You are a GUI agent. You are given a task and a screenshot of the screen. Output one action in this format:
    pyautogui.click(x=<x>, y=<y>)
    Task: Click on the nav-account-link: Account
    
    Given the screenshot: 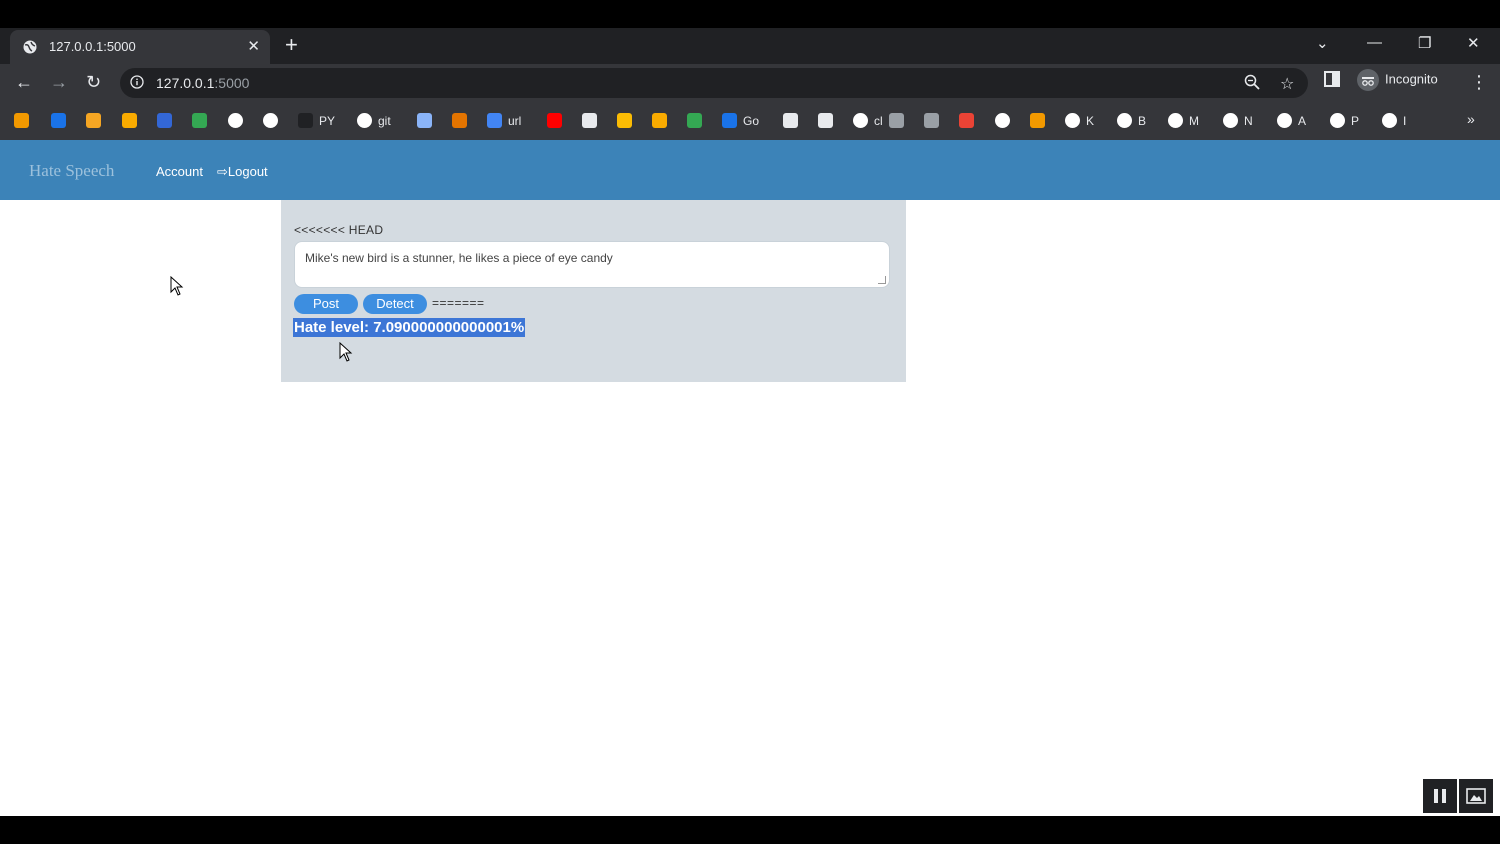 What is the action you would take?
    pyautogui.click(x=179, y=171)
    